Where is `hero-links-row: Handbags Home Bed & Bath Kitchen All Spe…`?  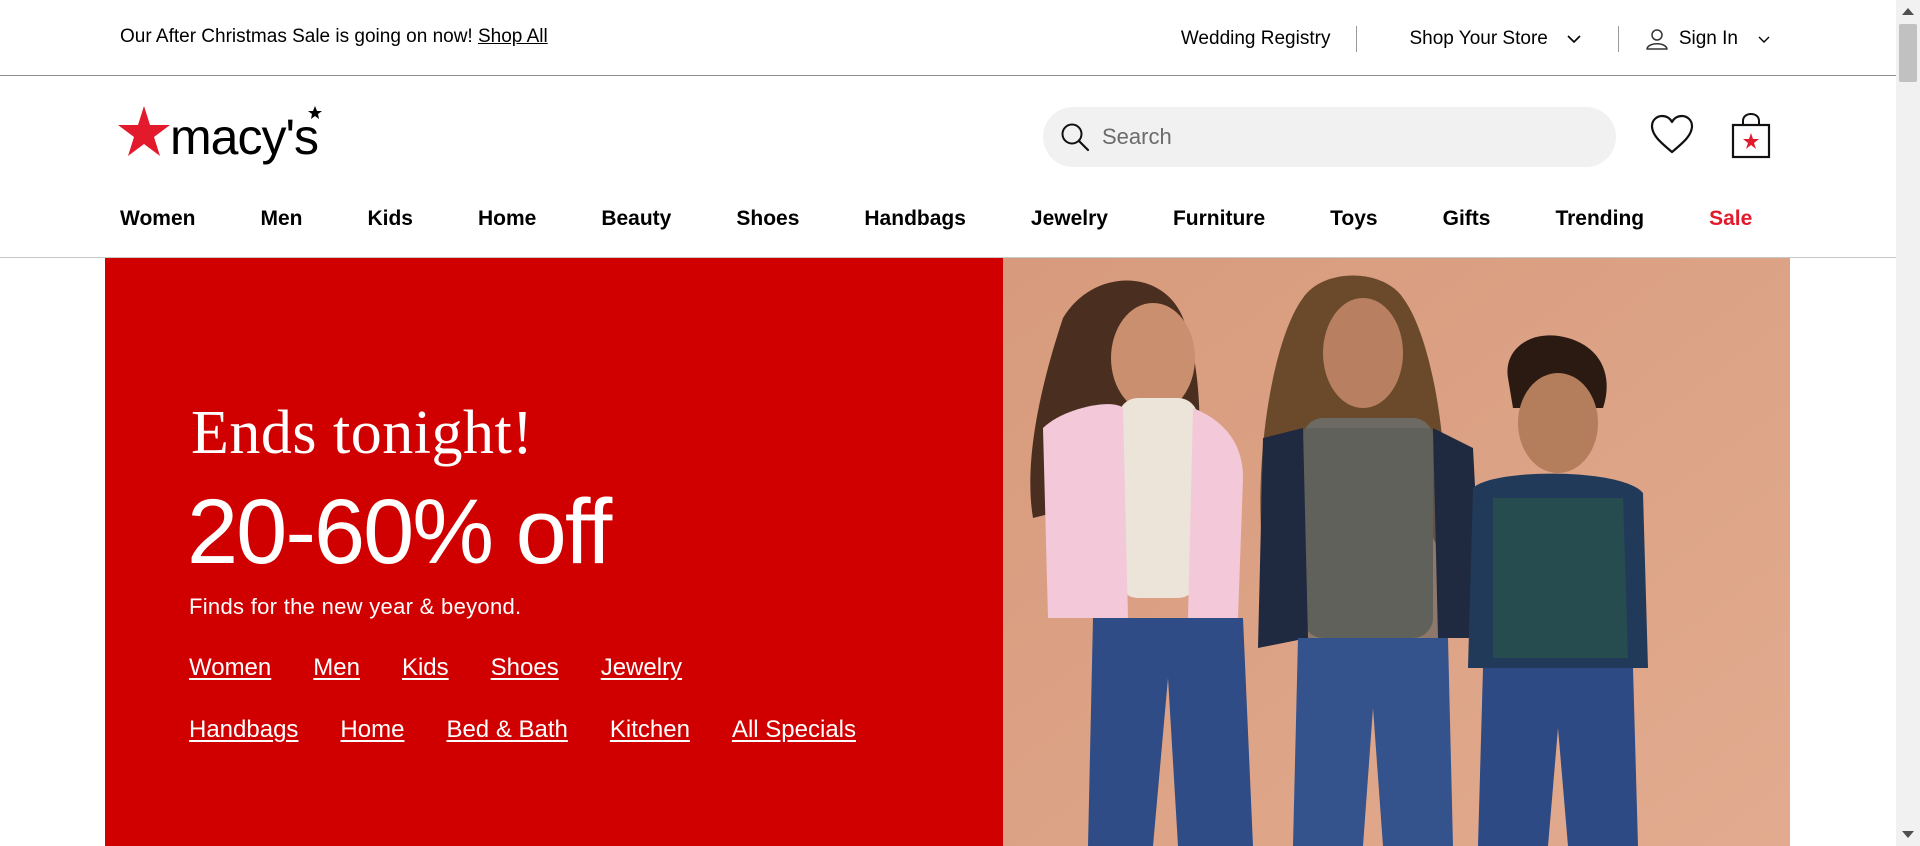
hero-links-row: Handbags Home Bed & Bath Kitchen All Spe… is located at coordinates (543, 730).